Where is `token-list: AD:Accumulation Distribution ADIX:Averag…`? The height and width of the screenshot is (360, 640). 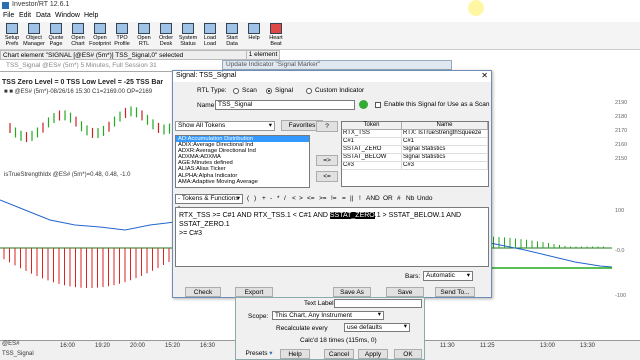 token-list: AD:Accumulation Distribution ADIX:Averag… is located at coordinates (242, 161).